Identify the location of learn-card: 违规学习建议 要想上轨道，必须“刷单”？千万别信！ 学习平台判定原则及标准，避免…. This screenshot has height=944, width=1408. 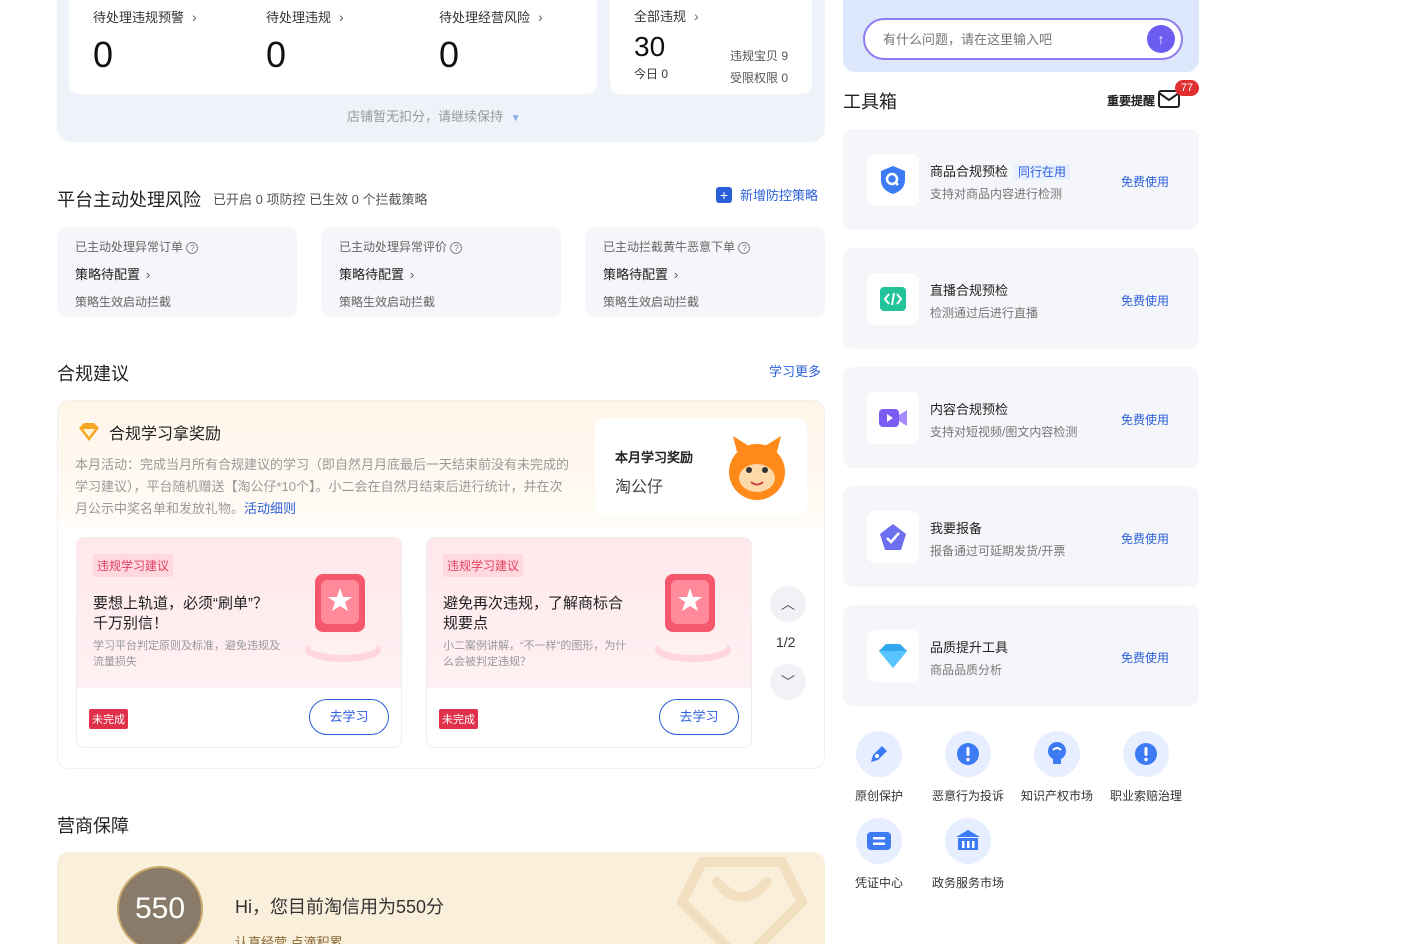
(239, 642).